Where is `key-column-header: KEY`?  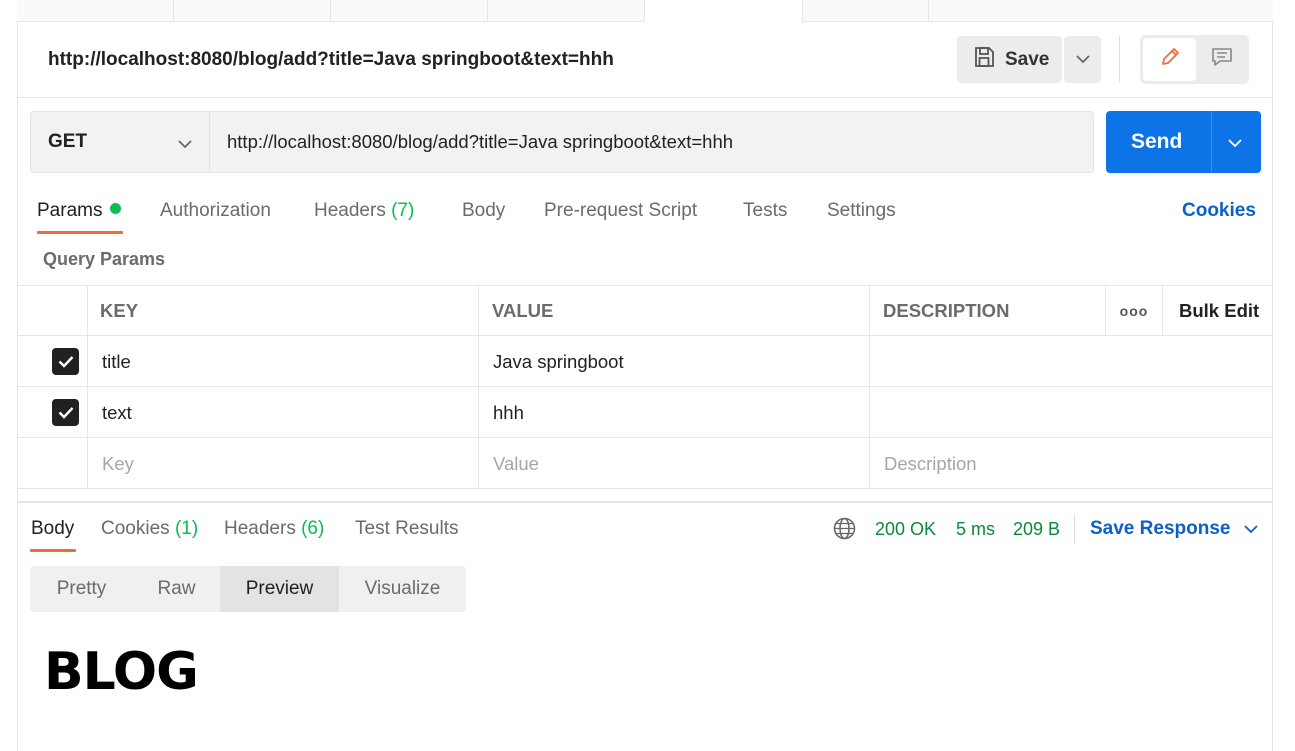
key-column-header: KEY is located at coordinates (283, 310).